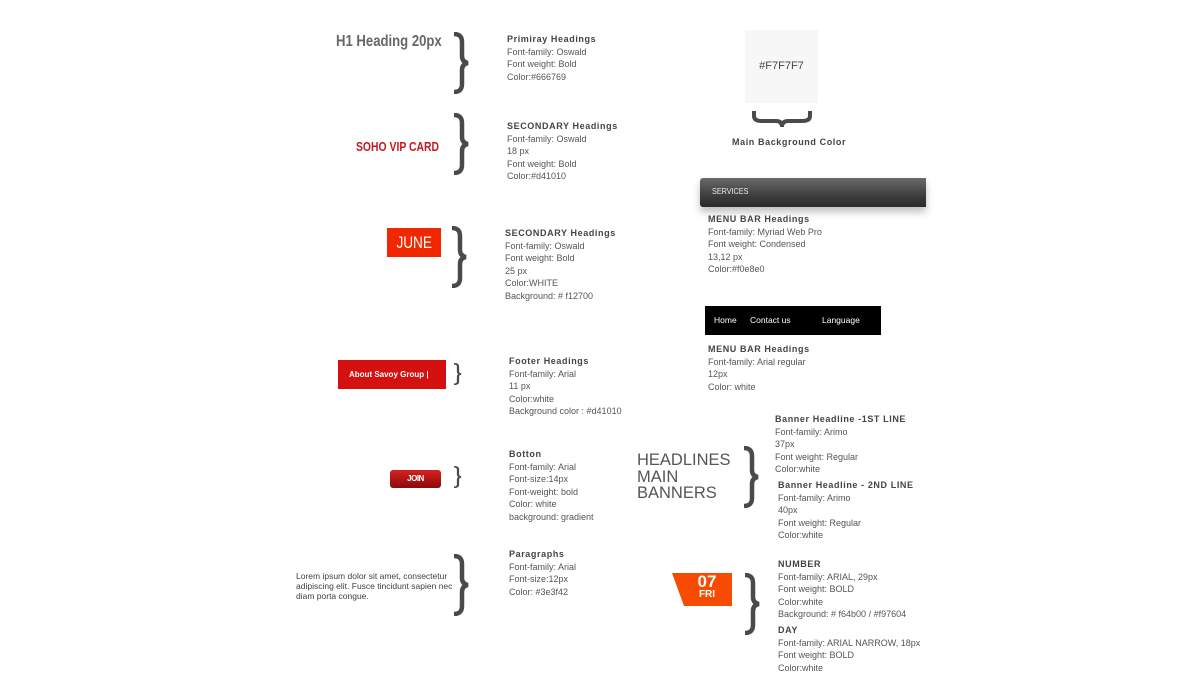 The height and width of the screenshot is (695, 1200). Describe the element at coordinates (793, 320) in the screenshot. I see `nav-menu-bar: Home Contact us Language` at that location.